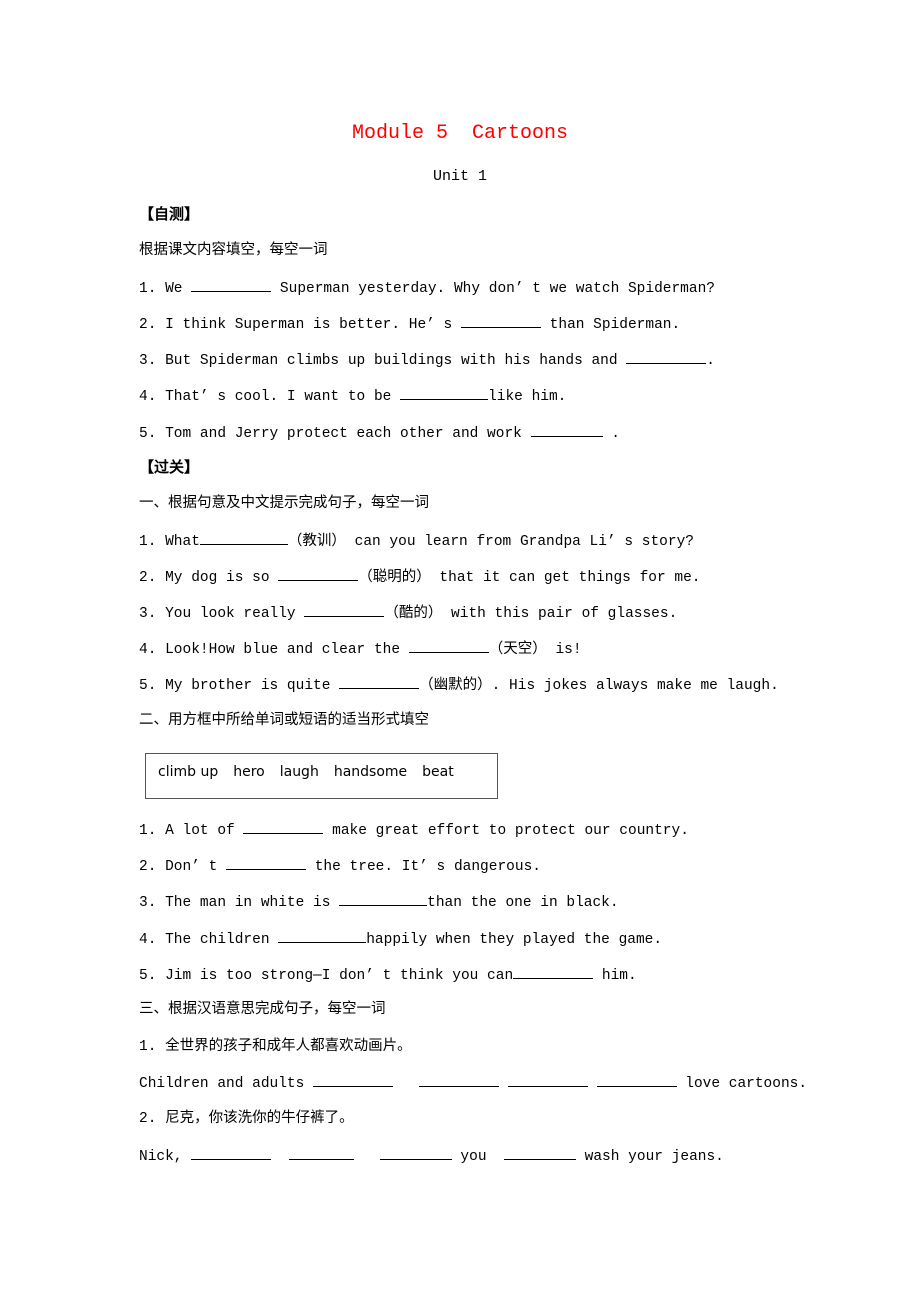 The height and width of the screenshot is (1302, 920). Describe the element at coordinates (233, 250) in the screenshot. I see `self-test-instruction: 根据课文内容填空，每空一词` at that location.